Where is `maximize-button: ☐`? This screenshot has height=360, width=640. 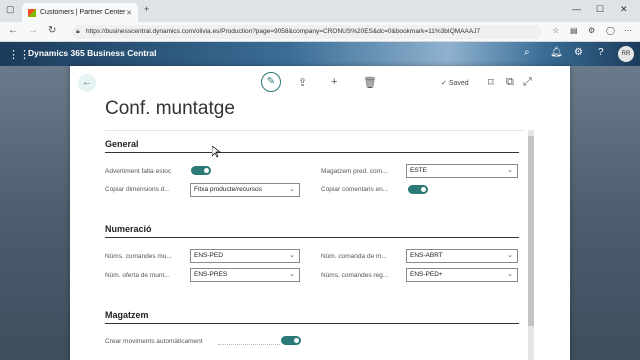 maximize-button: ☐ is located at coordinates (600, 9).